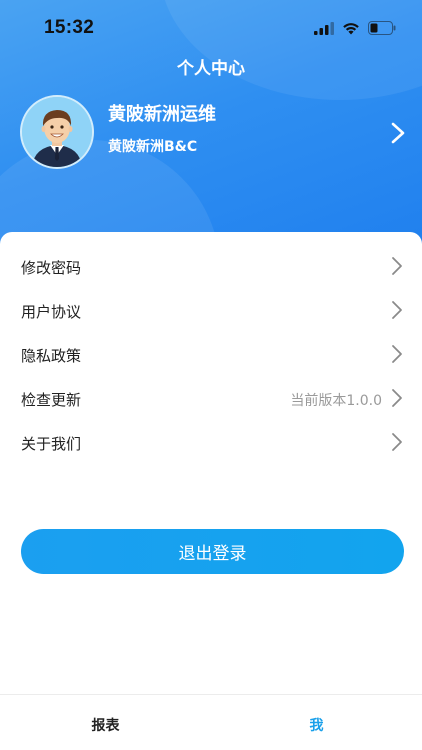 The image size is (422, 750). I want to click on menu-item-change-password: 修改密码, so click(211, 266).